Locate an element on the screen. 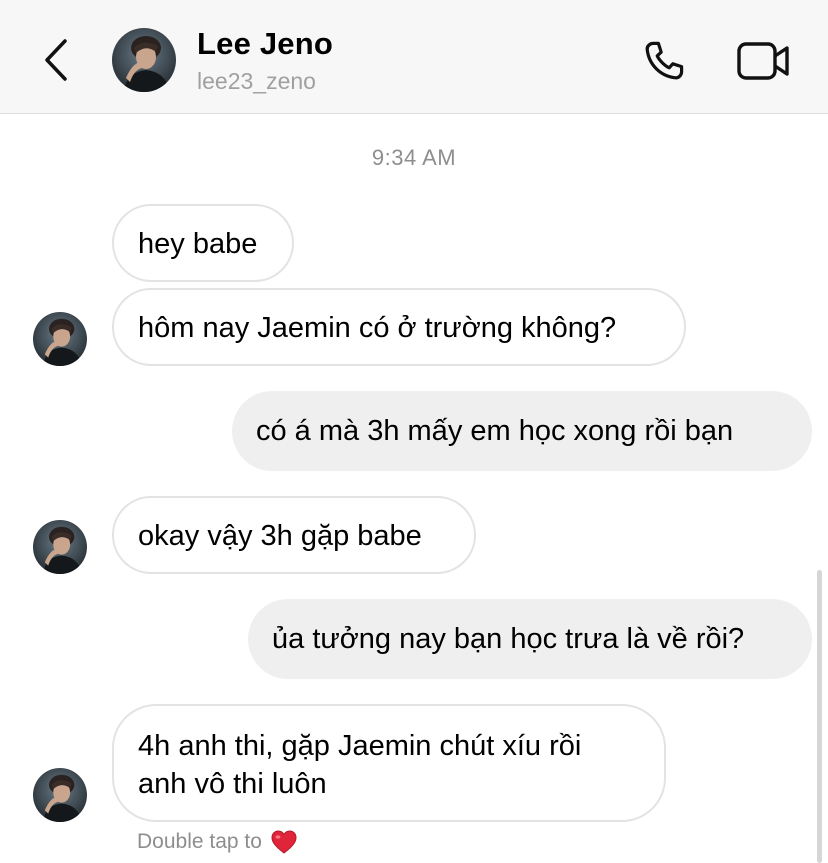 This screenshot has width=828, height=863. phone-icon is located at coordinates (664, 60).